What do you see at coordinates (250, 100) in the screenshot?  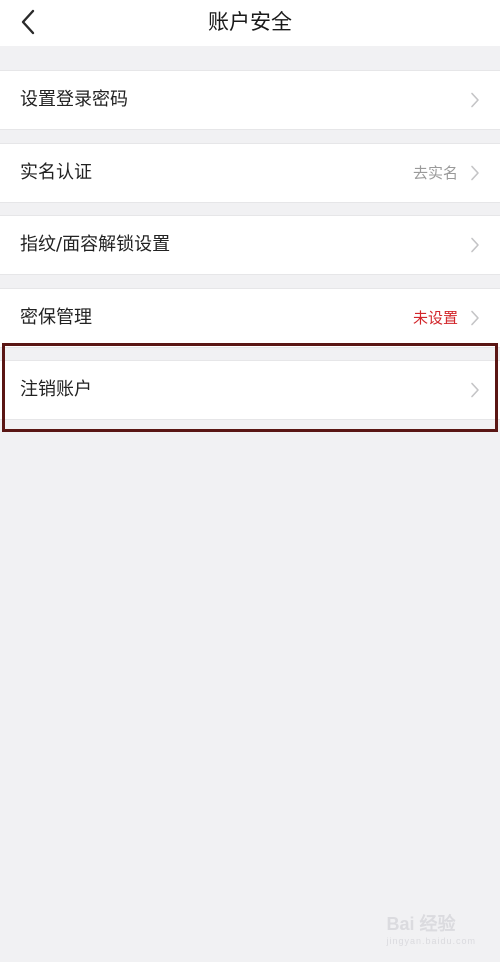 I see `setting-row-login-password: 设置登录密码` at bounding box center [250, 100].